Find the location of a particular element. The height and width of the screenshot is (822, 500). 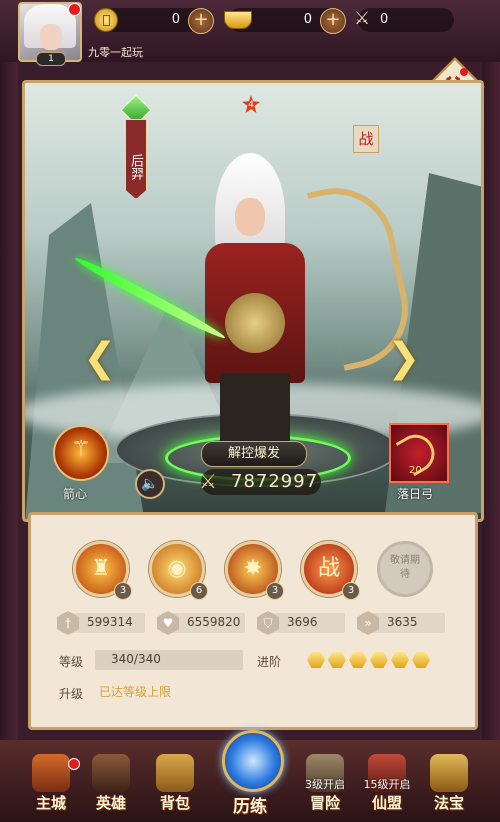

ingot-value: 0 is located at coordinates (307, 19).